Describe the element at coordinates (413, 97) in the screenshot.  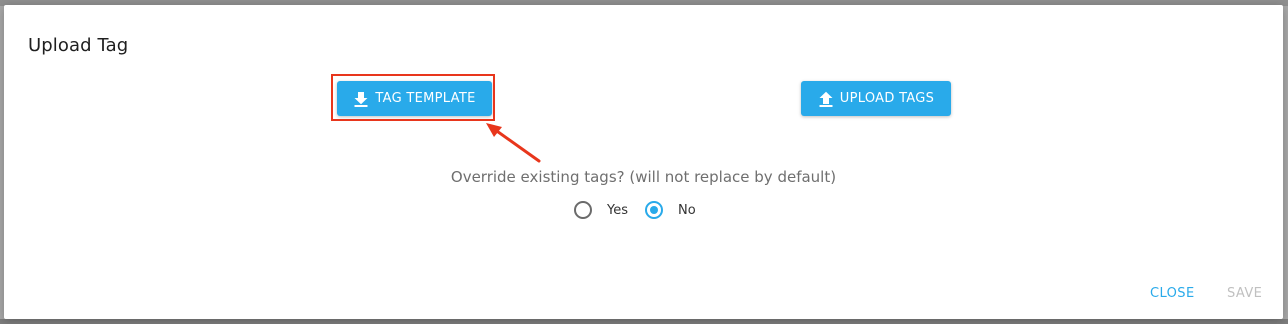
I see `highlight-annotation` at that location.